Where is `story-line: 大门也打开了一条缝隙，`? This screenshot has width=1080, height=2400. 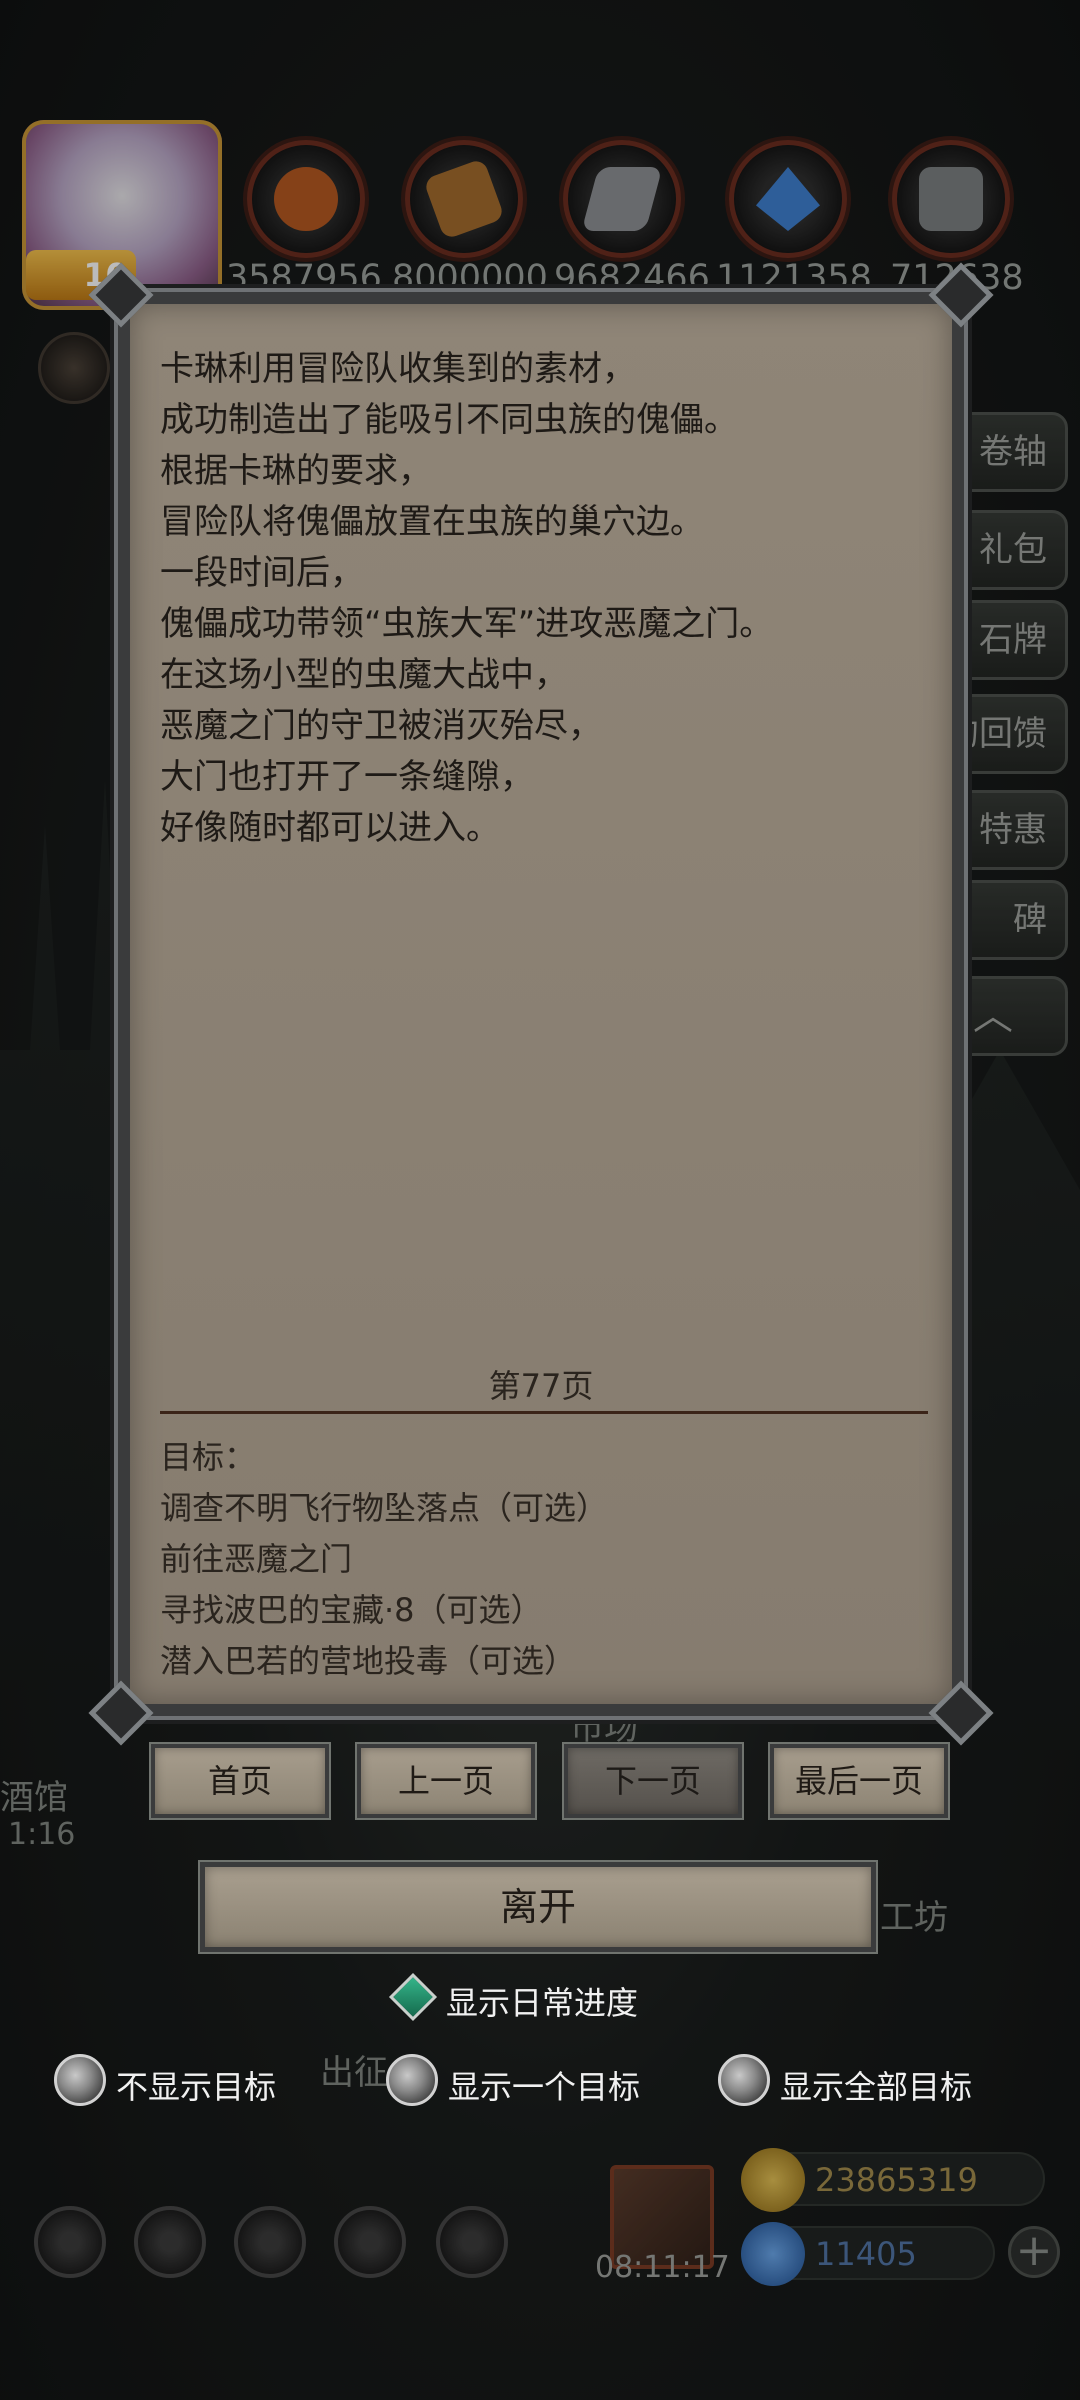
story-line: 大门也打开了一条缝隙， is located at coordinates (347, 777).